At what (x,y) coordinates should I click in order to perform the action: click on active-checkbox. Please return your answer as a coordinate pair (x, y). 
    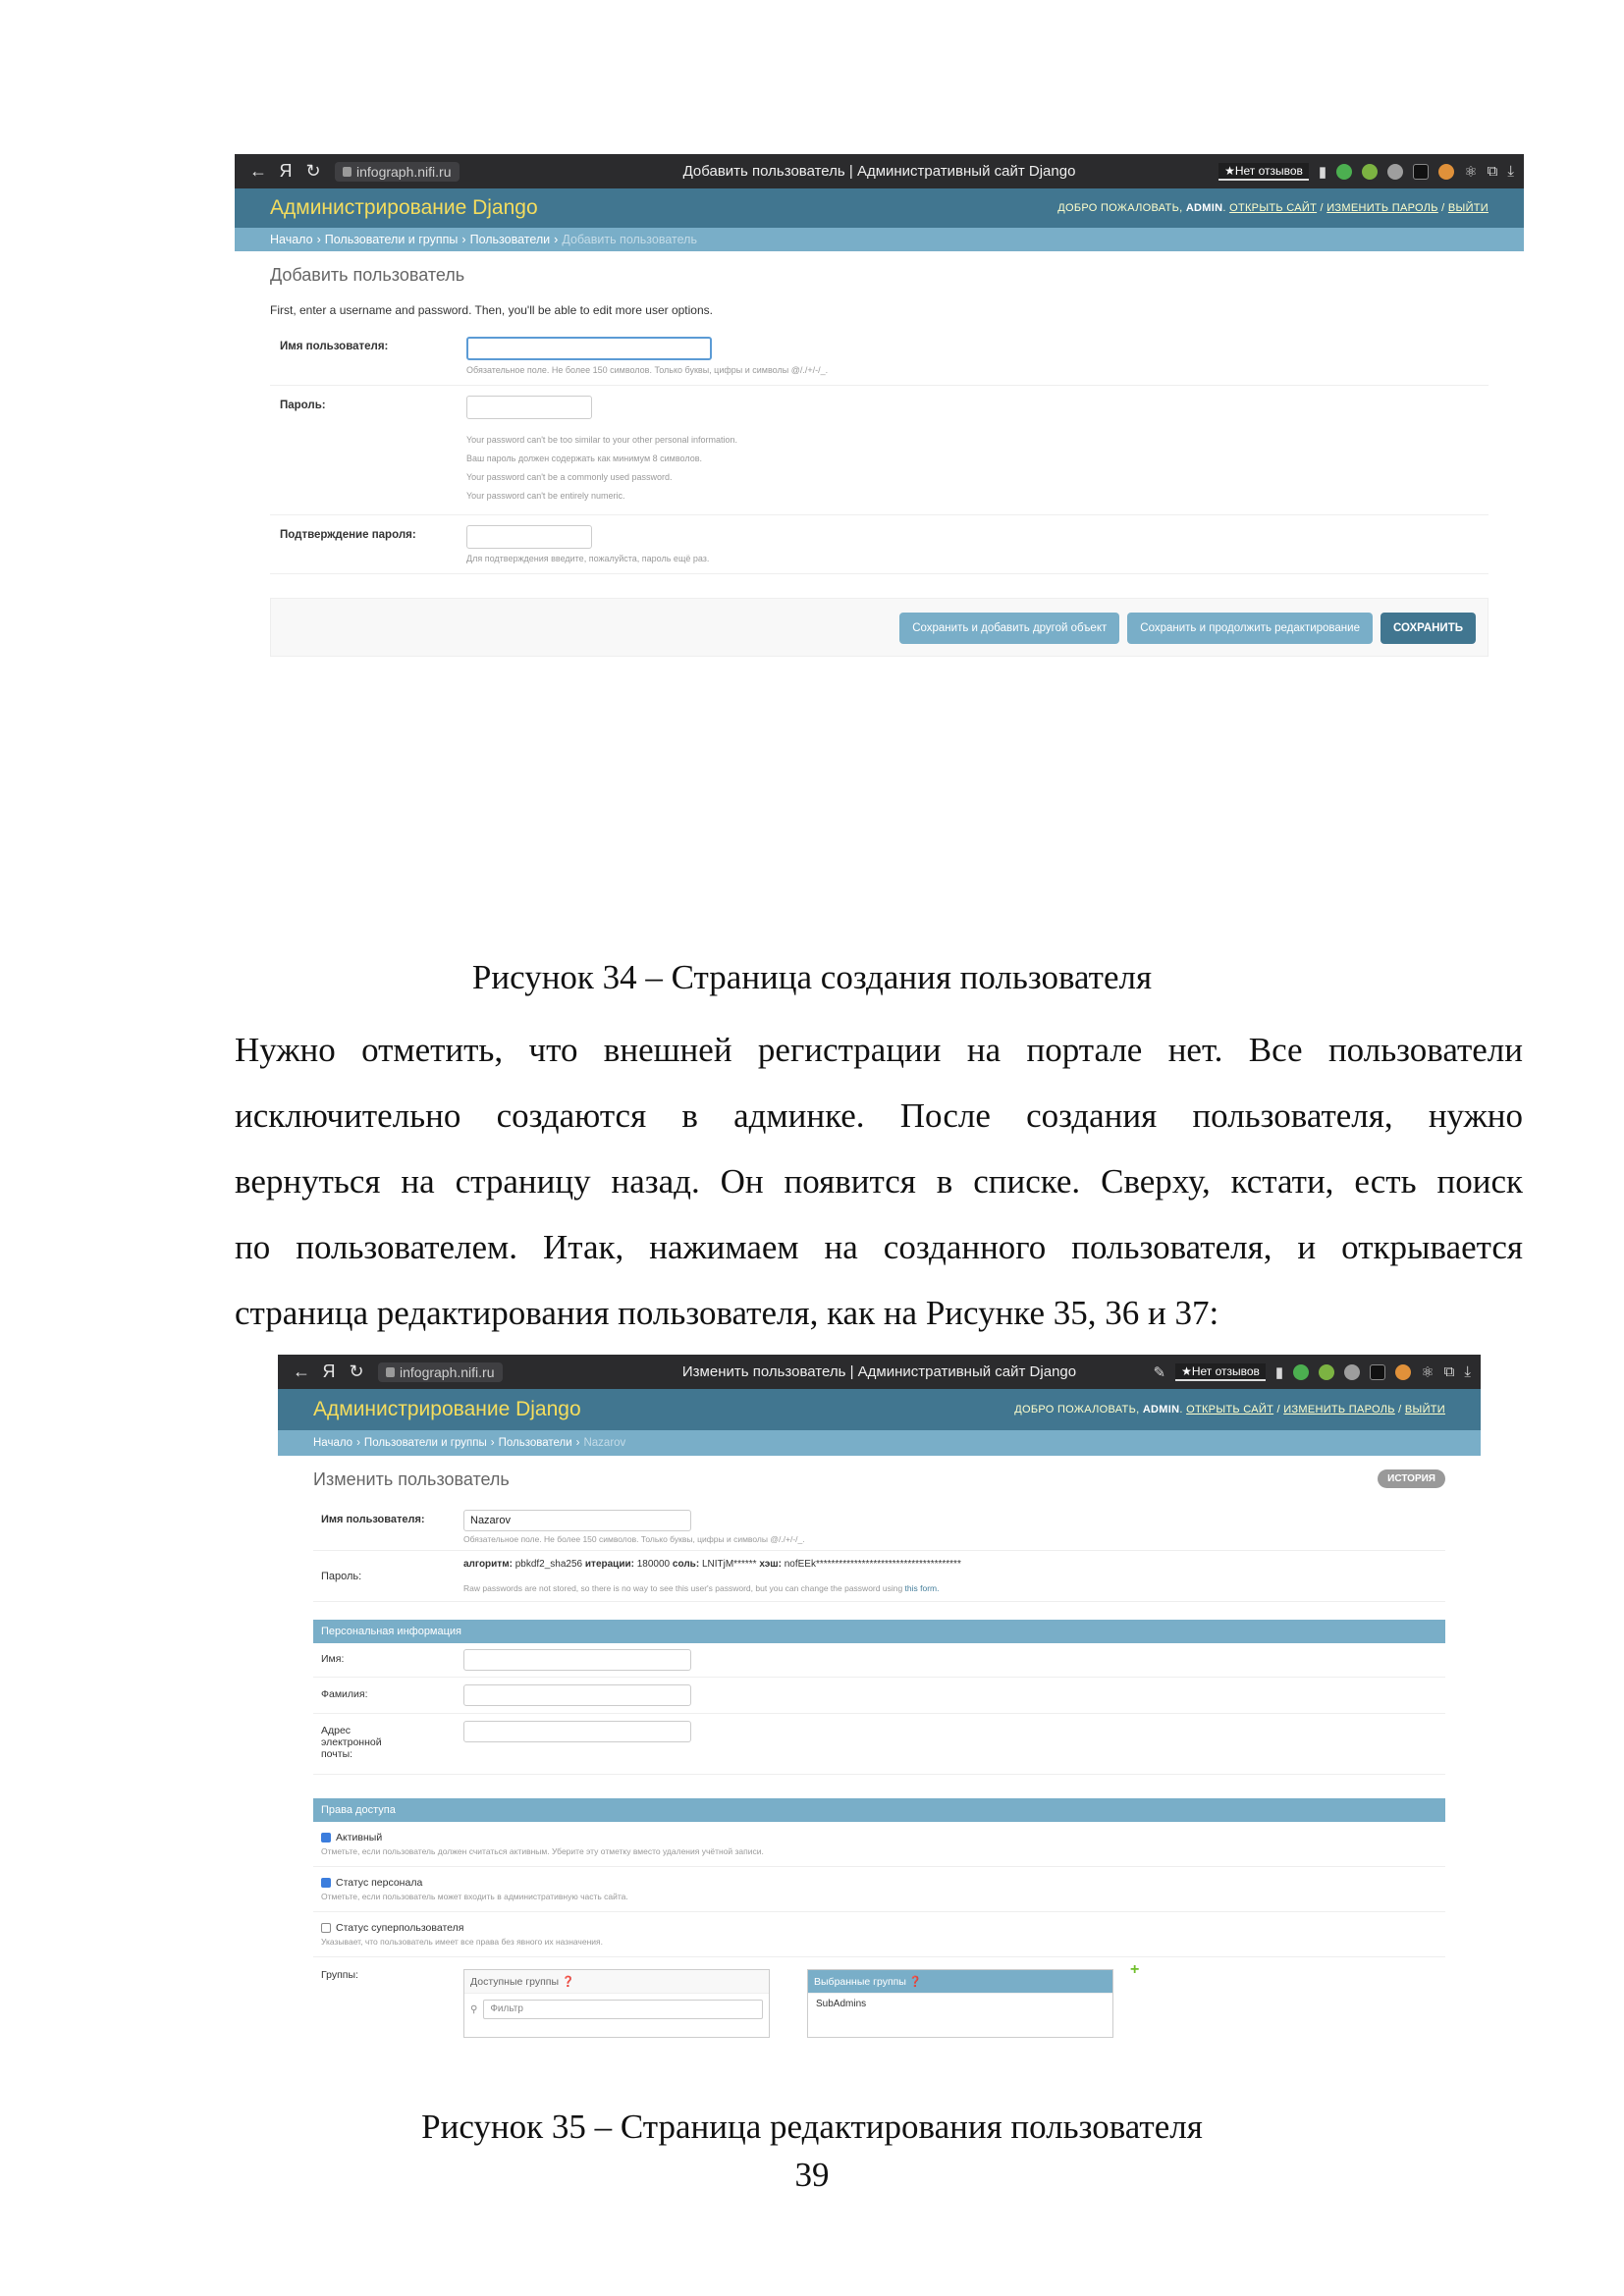
    Looking at the image, I should click on (326, 1838).